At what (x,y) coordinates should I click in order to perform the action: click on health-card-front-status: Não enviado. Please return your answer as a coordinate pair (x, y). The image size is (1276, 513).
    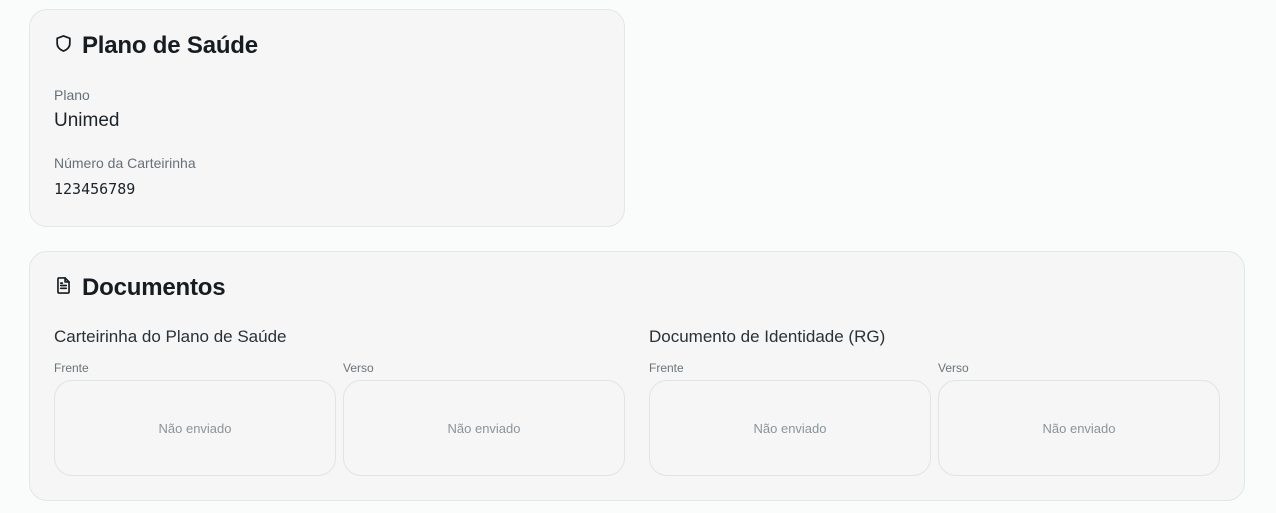
    Looking at the image, I should click on (195, 428).